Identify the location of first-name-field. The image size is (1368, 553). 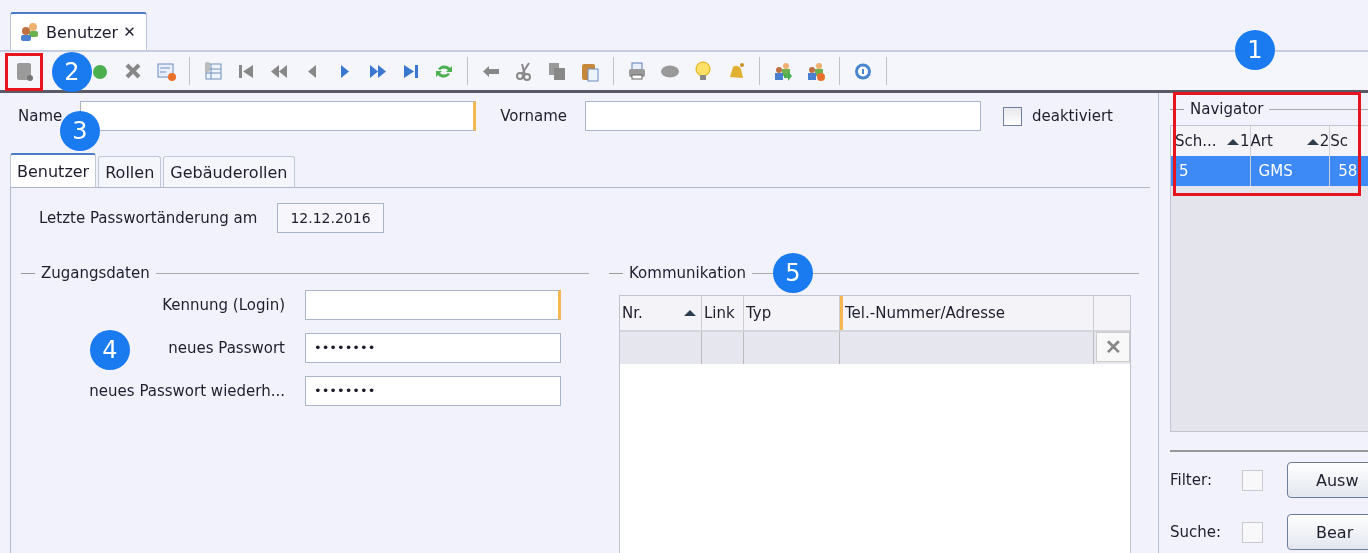
(783, 116).